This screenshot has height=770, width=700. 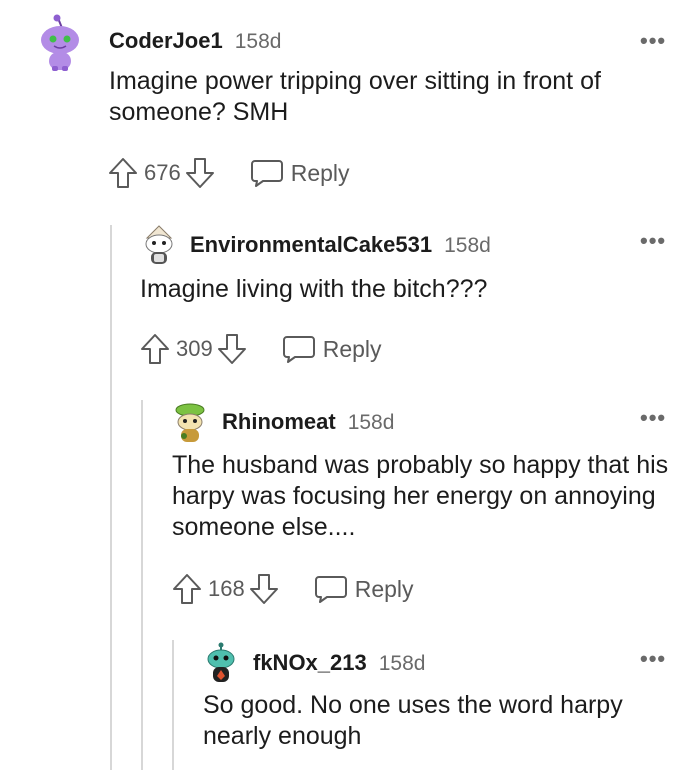 I want to click on white-hat-avatar-icon, so click(x=159, y=244).